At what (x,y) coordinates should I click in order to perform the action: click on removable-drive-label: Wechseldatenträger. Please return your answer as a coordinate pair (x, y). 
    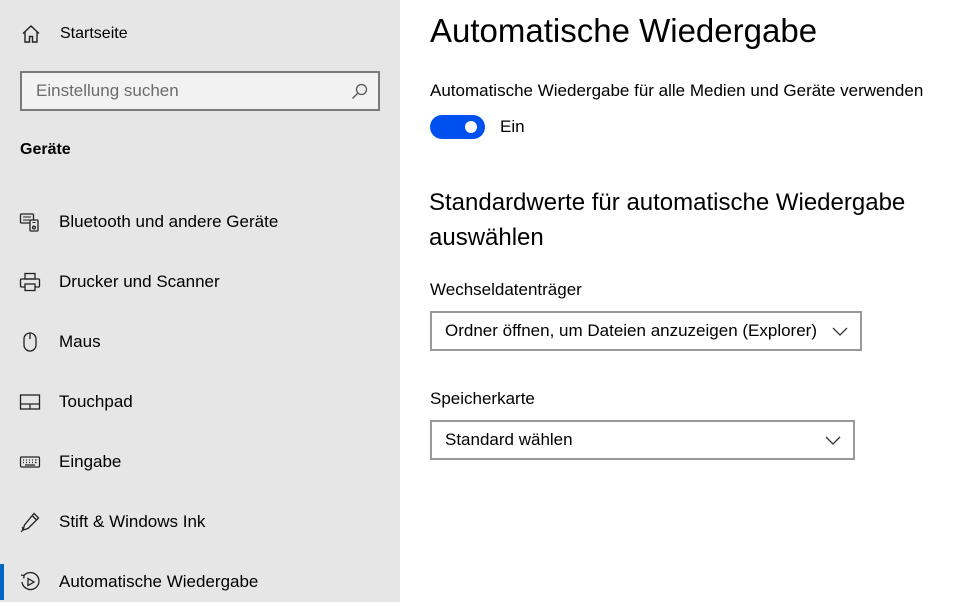
    Looking at the image, I should click on (506, 289).